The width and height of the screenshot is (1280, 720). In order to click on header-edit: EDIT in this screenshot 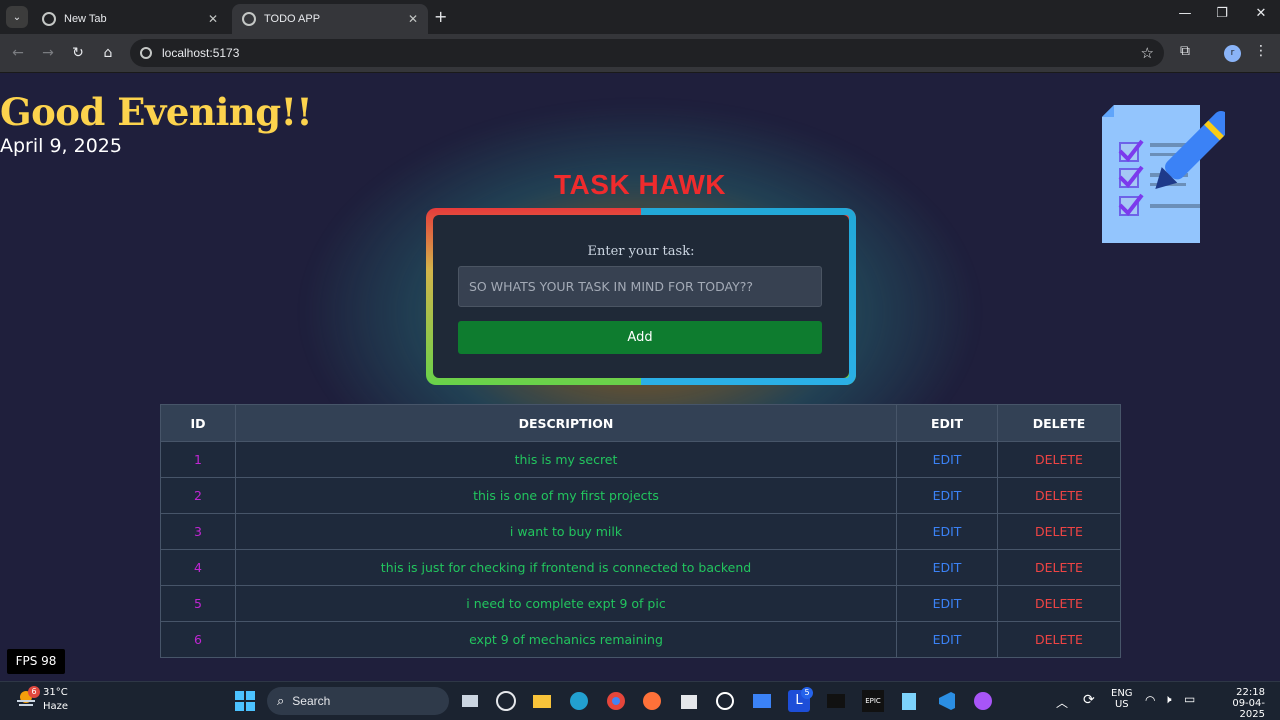, I will do `click(947, 423)`.